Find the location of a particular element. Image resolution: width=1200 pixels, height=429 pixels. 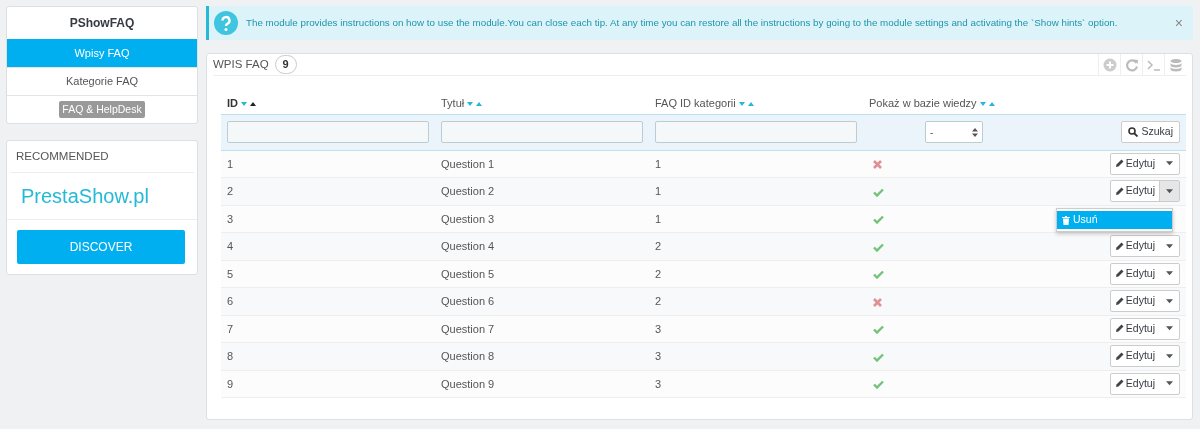

column-header: FAQ ID kategorii is located at coordinates (695, 102).